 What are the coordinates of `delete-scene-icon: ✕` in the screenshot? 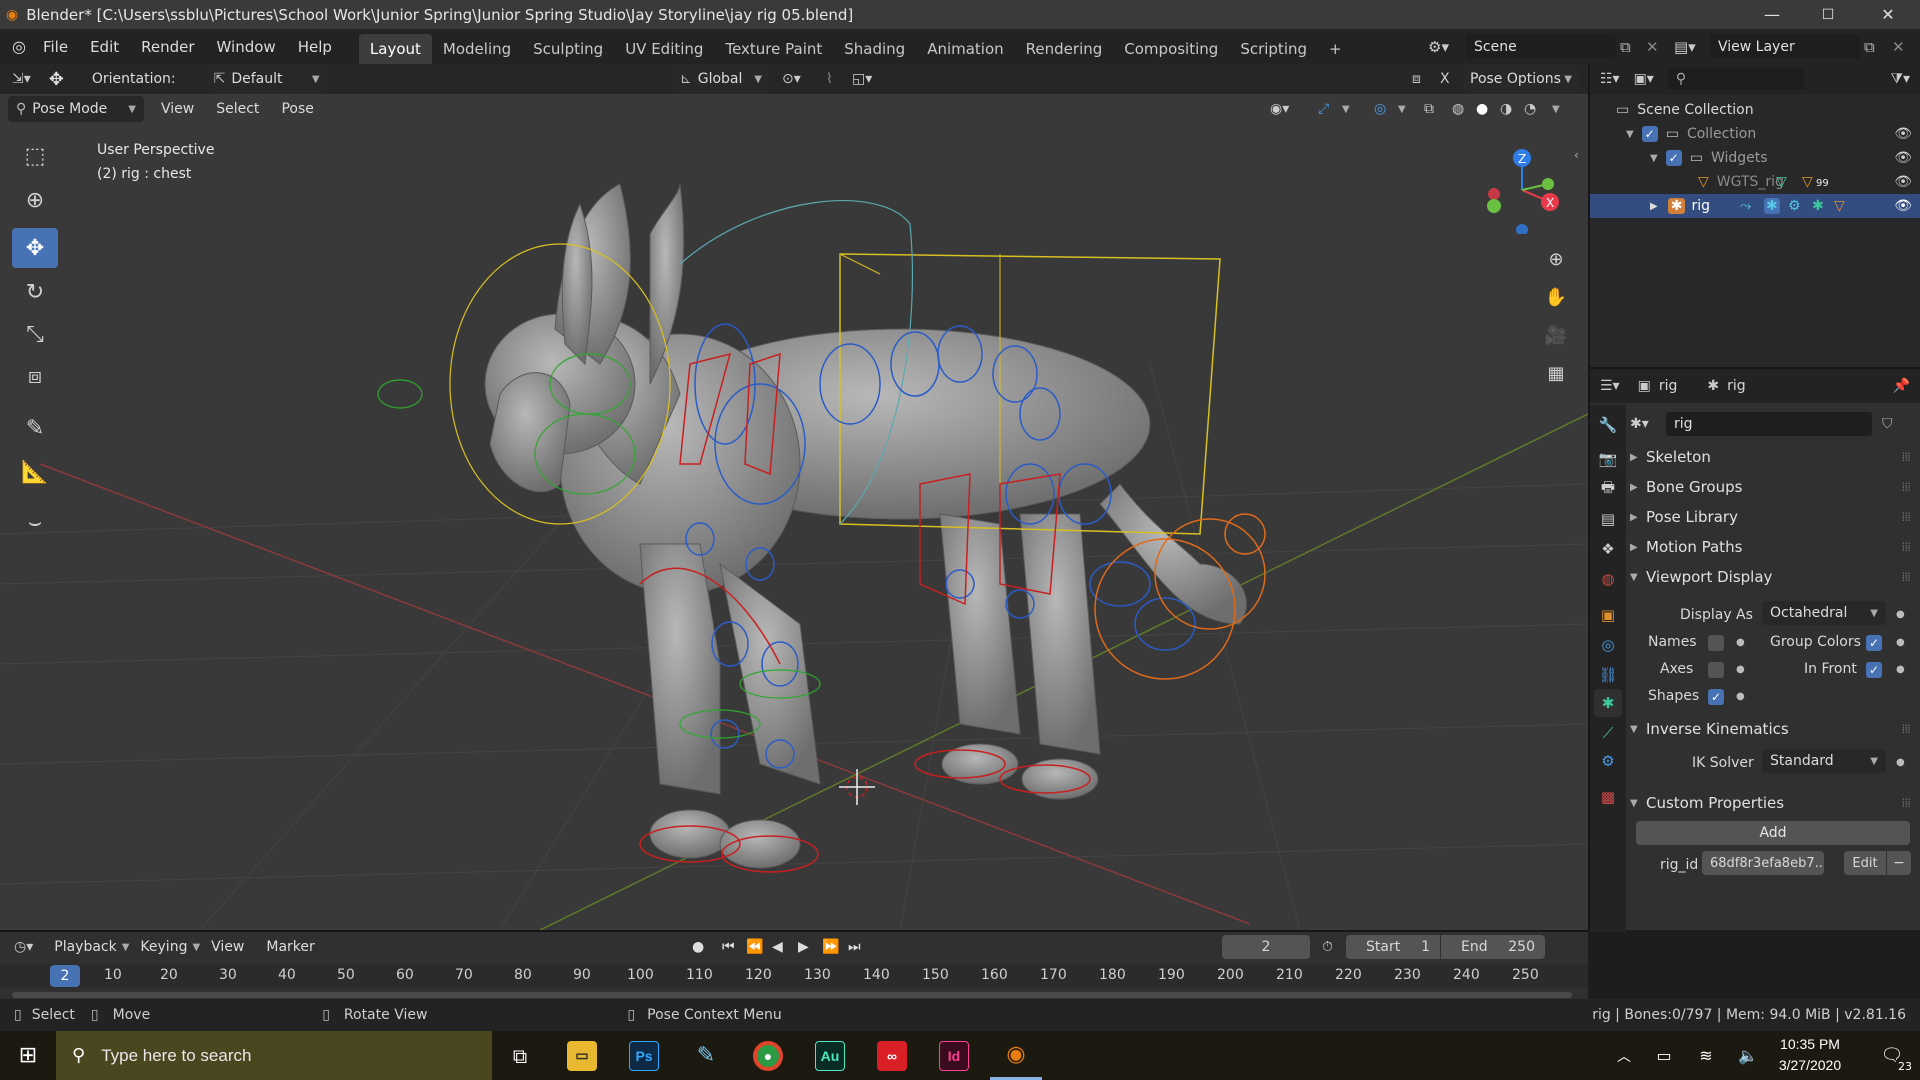 It's located at (1652, 47).